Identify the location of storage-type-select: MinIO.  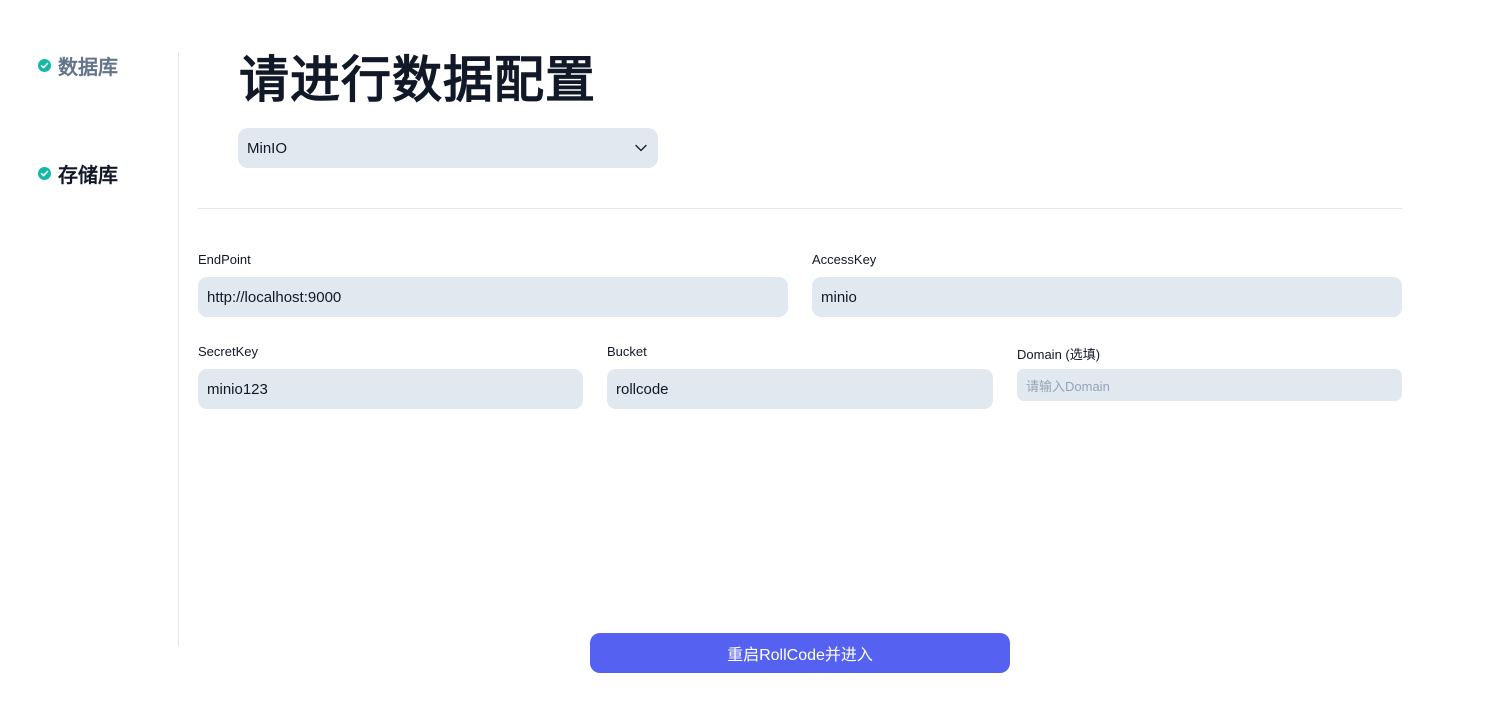
(448, 148).